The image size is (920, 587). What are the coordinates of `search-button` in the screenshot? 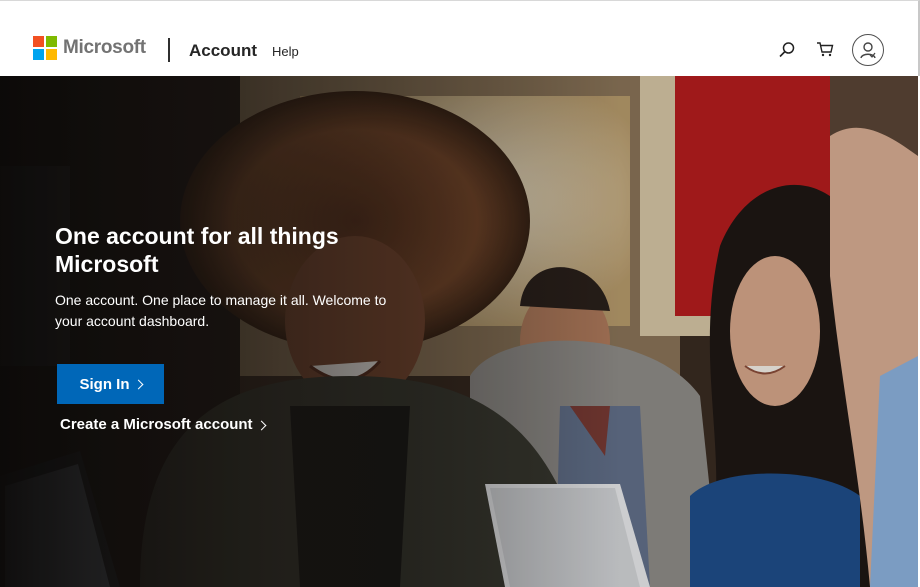 It's located at (787, 50).